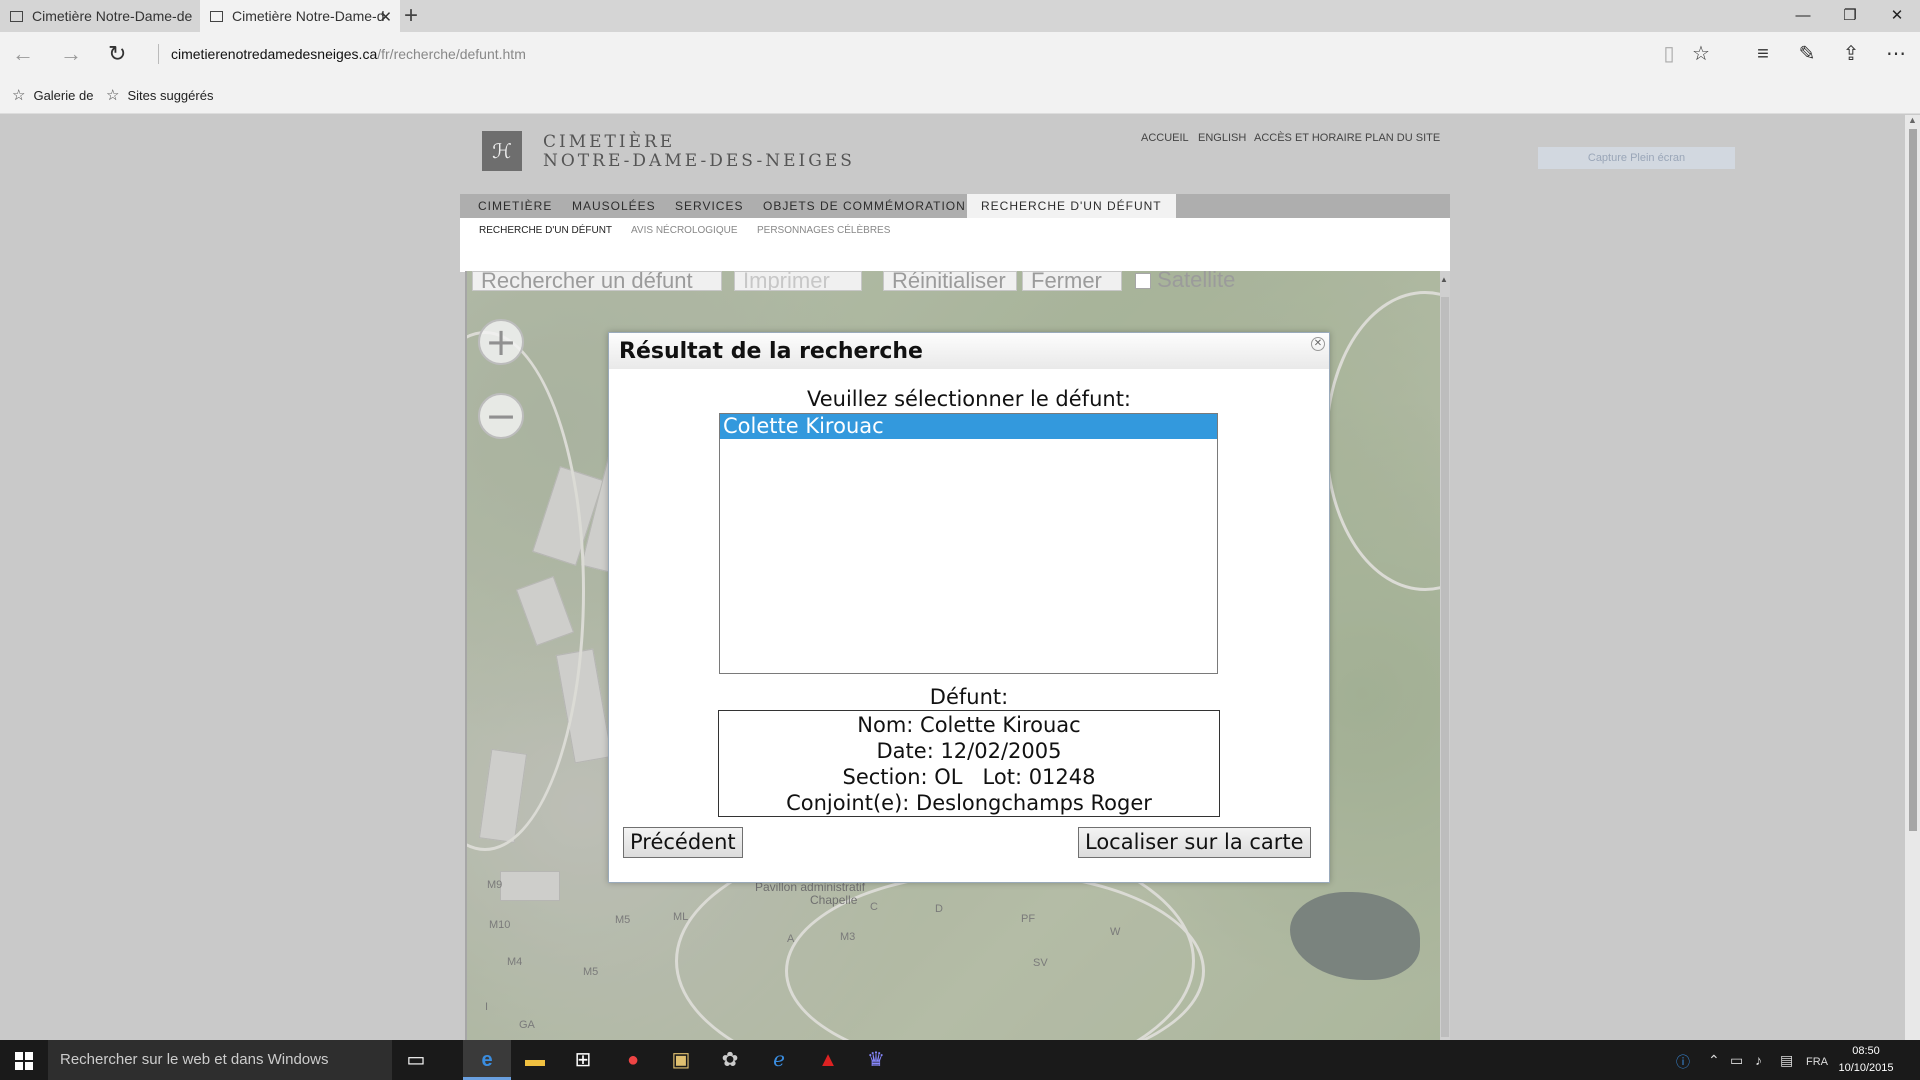  What do you see at coordinates (597, 281) in the screenshot?
I see `search-defunt-button: Rechercher un défunt` at bounding box center [597, 281].